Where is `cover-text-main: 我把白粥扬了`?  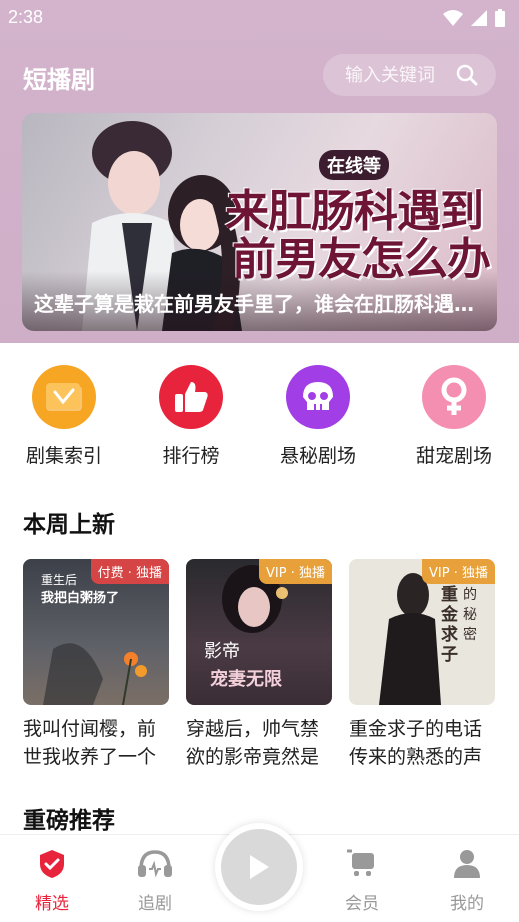
cover-text-main: 我把白粥扬了 is located at coordinates (80, 598).